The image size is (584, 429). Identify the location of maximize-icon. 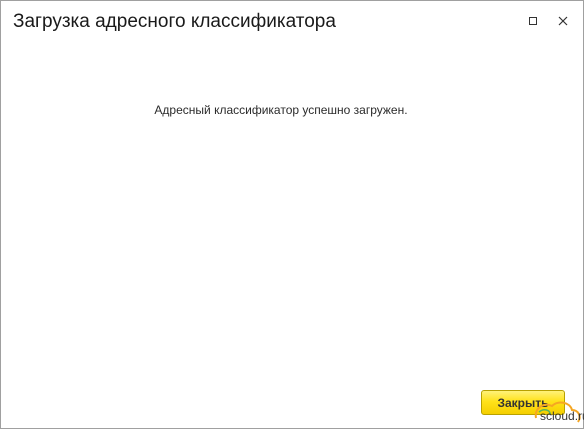
(533, 21).